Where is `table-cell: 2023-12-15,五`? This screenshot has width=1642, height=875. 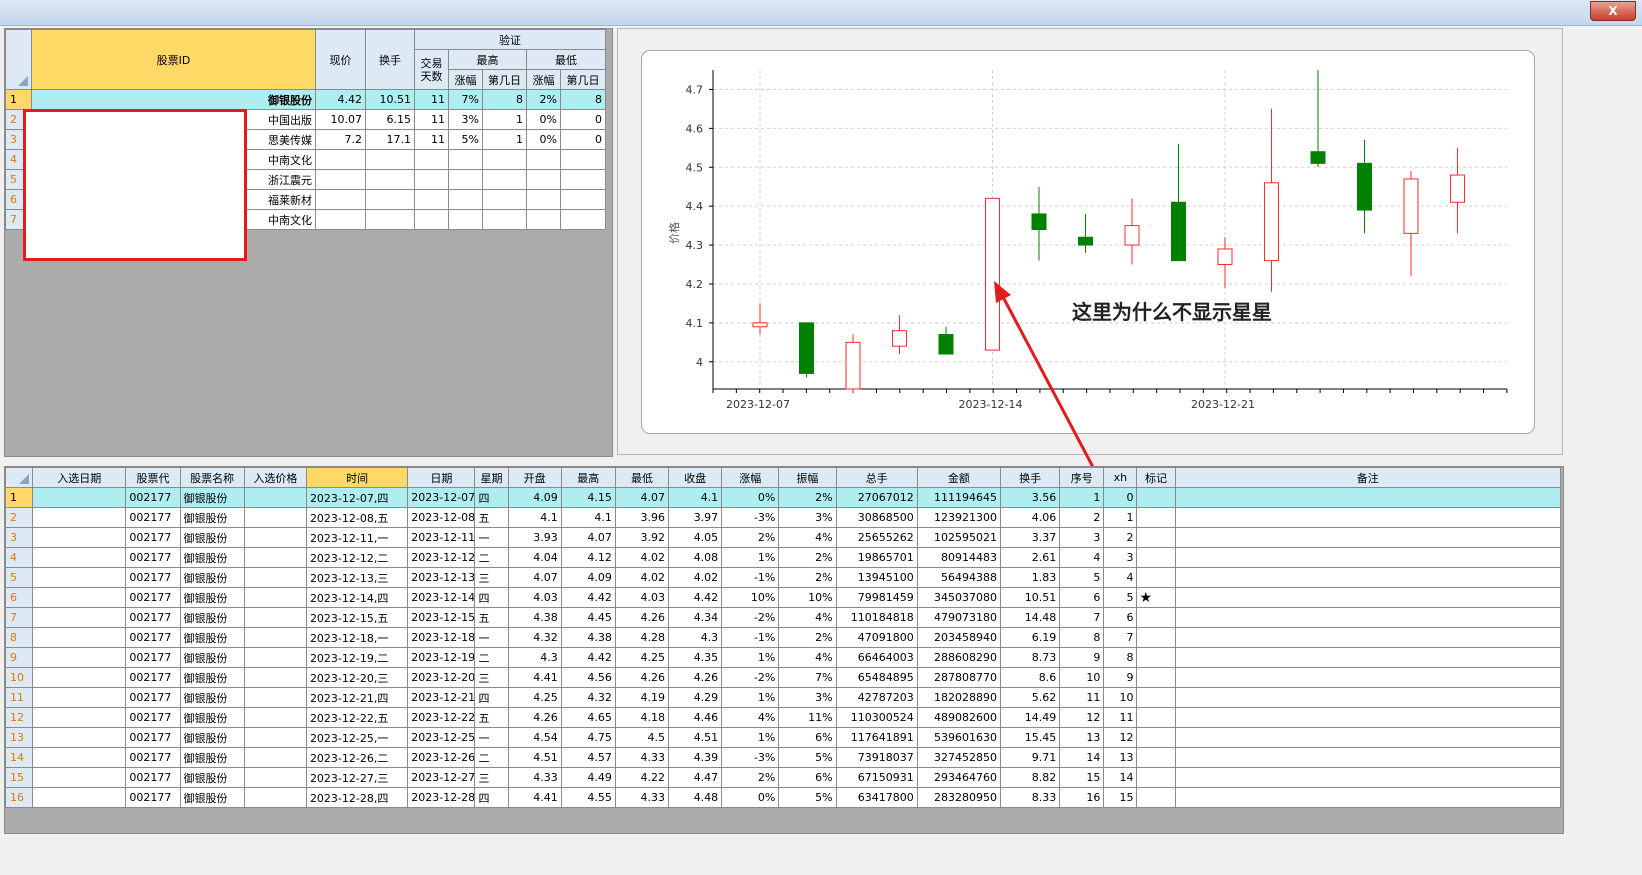 table-cell: 2023-12-15,五 is located at coordinates (357, 617).